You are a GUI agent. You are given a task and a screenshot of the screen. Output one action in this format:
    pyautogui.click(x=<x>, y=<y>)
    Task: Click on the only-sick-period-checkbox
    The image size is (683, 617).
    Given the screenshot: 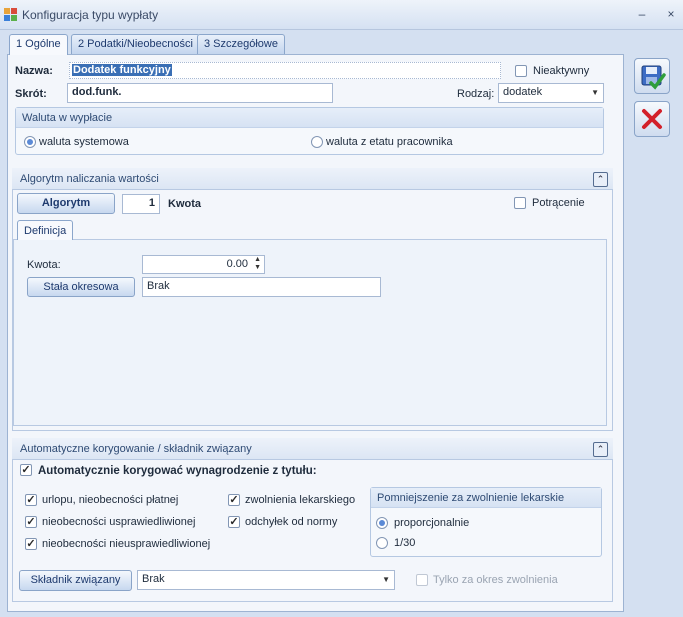 What is the action you would take?
    pyautogui.click(x=422, y=580)
    